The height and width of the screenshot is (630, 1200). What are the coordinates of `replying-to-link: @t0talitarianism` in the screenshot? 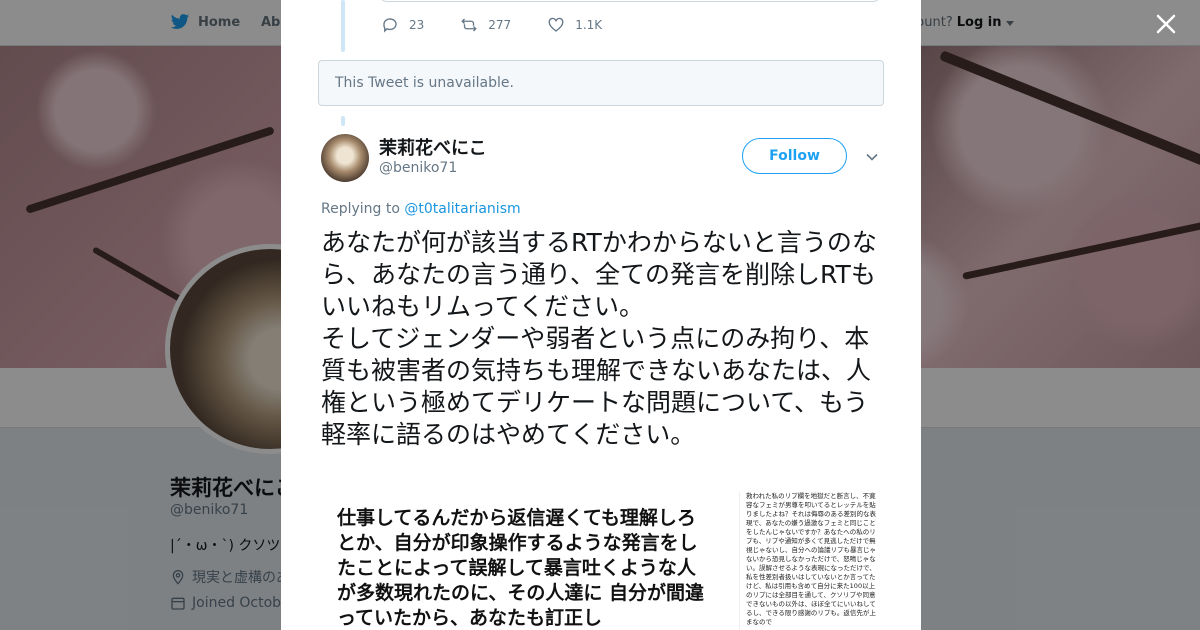 It's located at (462, 209).